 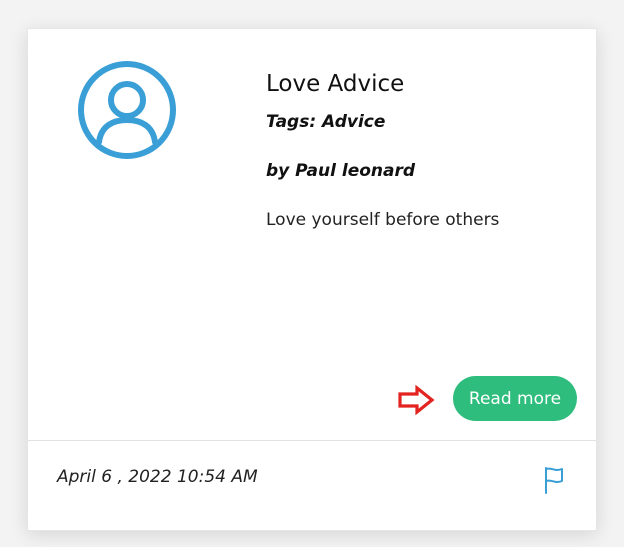 What do you see at coordinates (554, 480) in the screenshot?
I see `flag-icon` at bounding box center [554, 480].